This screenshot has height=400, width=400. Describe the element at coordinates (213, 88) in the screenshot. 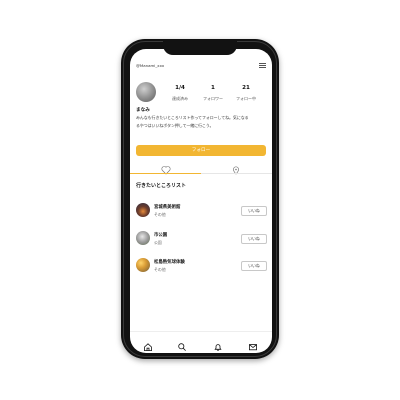

I see `stat-followers-value: 1` at that location.